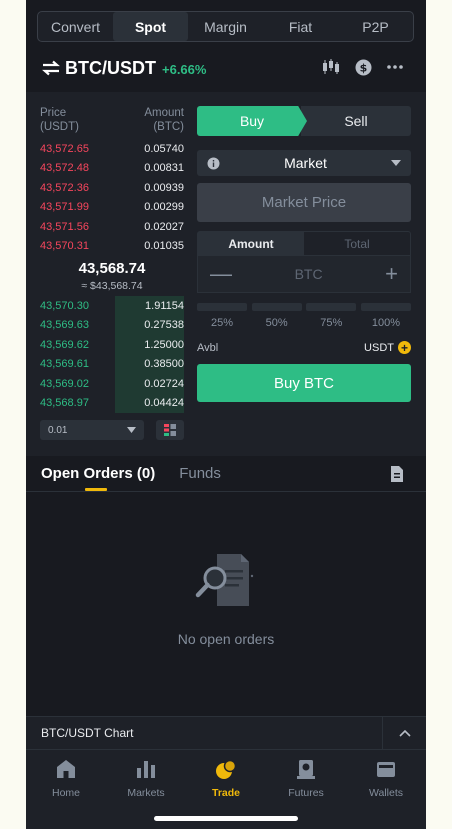  Describe the element at coordinates (200, 474) in the screenshot. I see `tab-funds: Funds` at that location.